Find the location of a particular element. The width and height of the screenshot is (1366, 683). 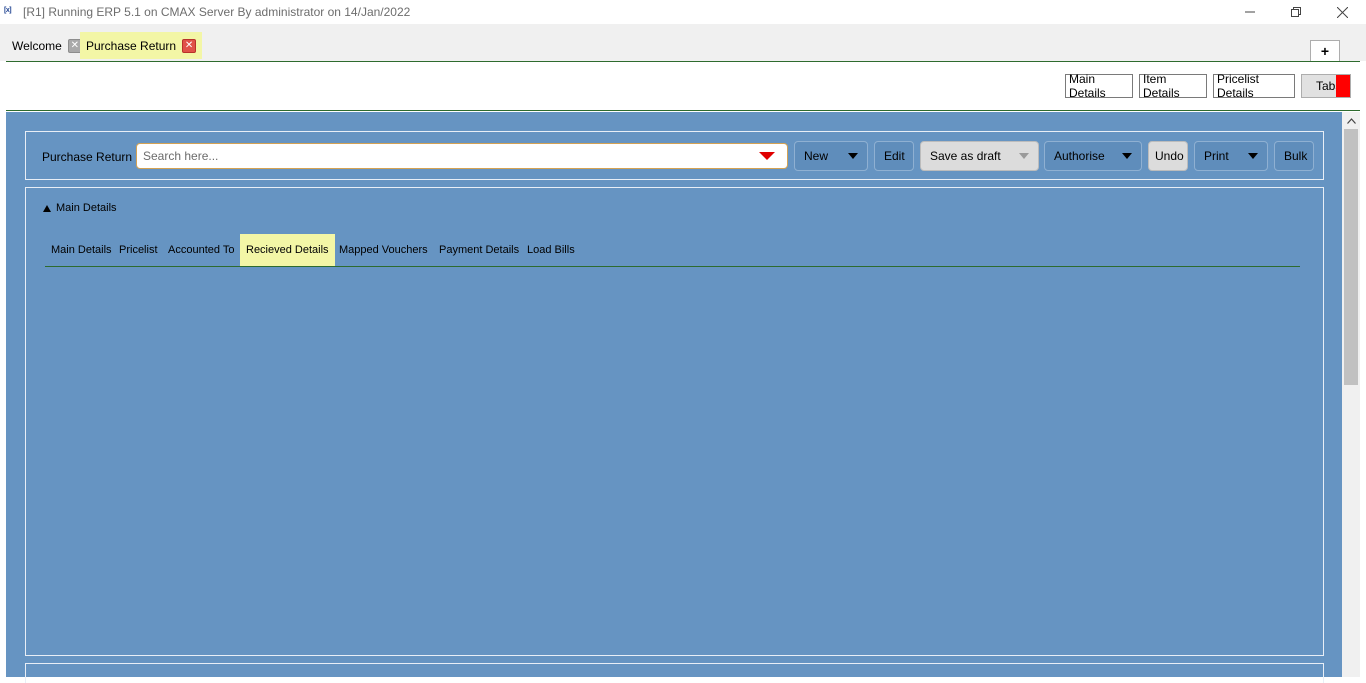

next-section-panel is located at coordinates (674, 673).